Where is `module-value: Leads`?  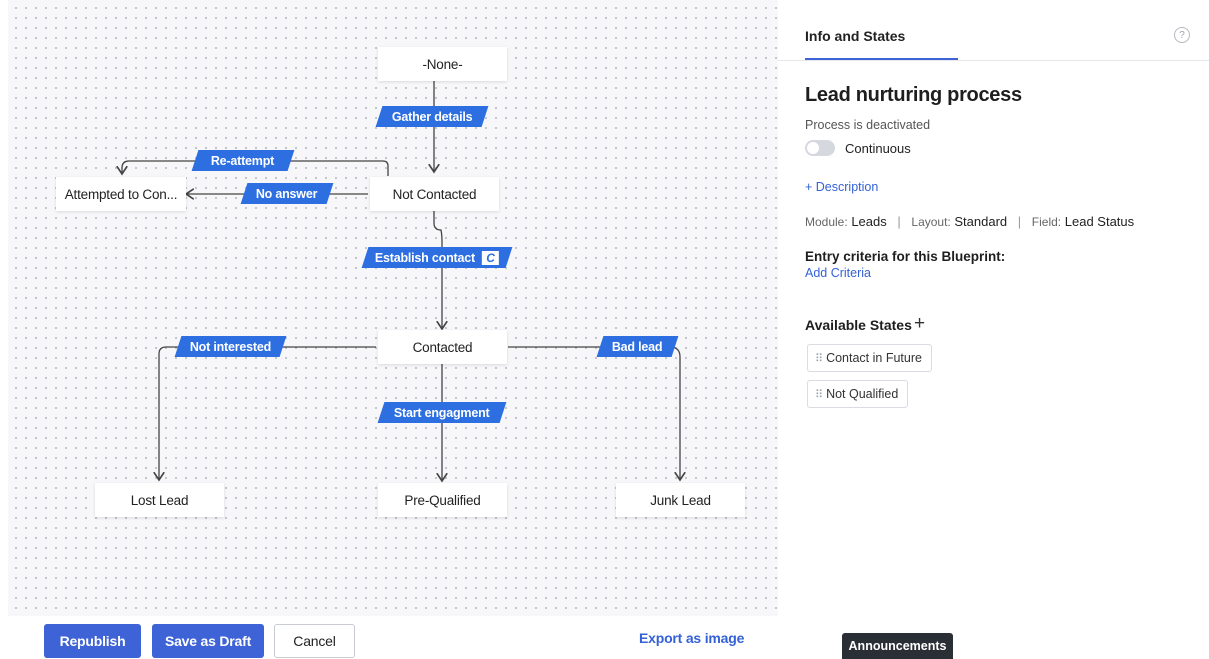
module-value: Leads is located at coordinates (869, 221).